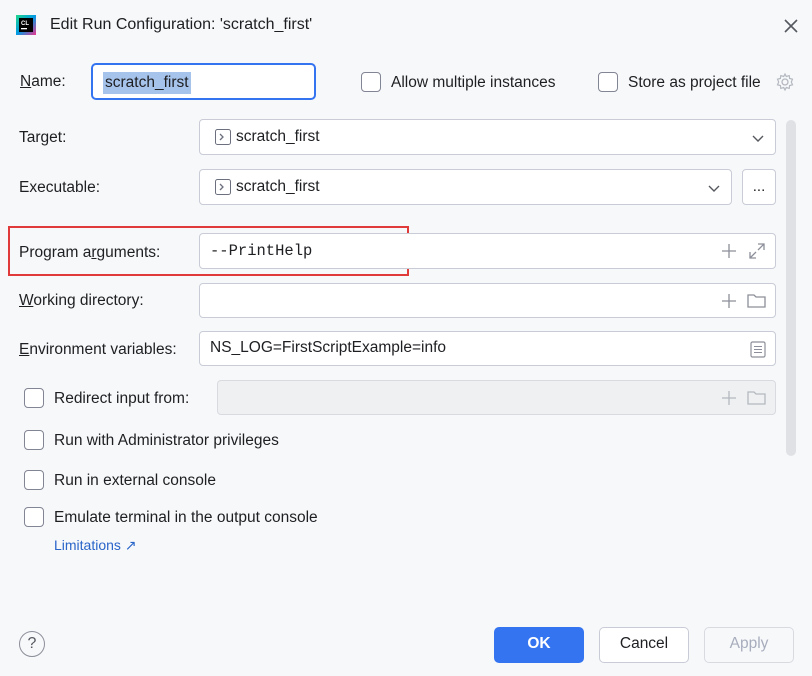 The width and height of the screenshot is (812, 676). Describe the element at coordinates (186, 517) in the screenshot. I see `emulate-terminal-label: Emulate terminal in the output console` at that location.